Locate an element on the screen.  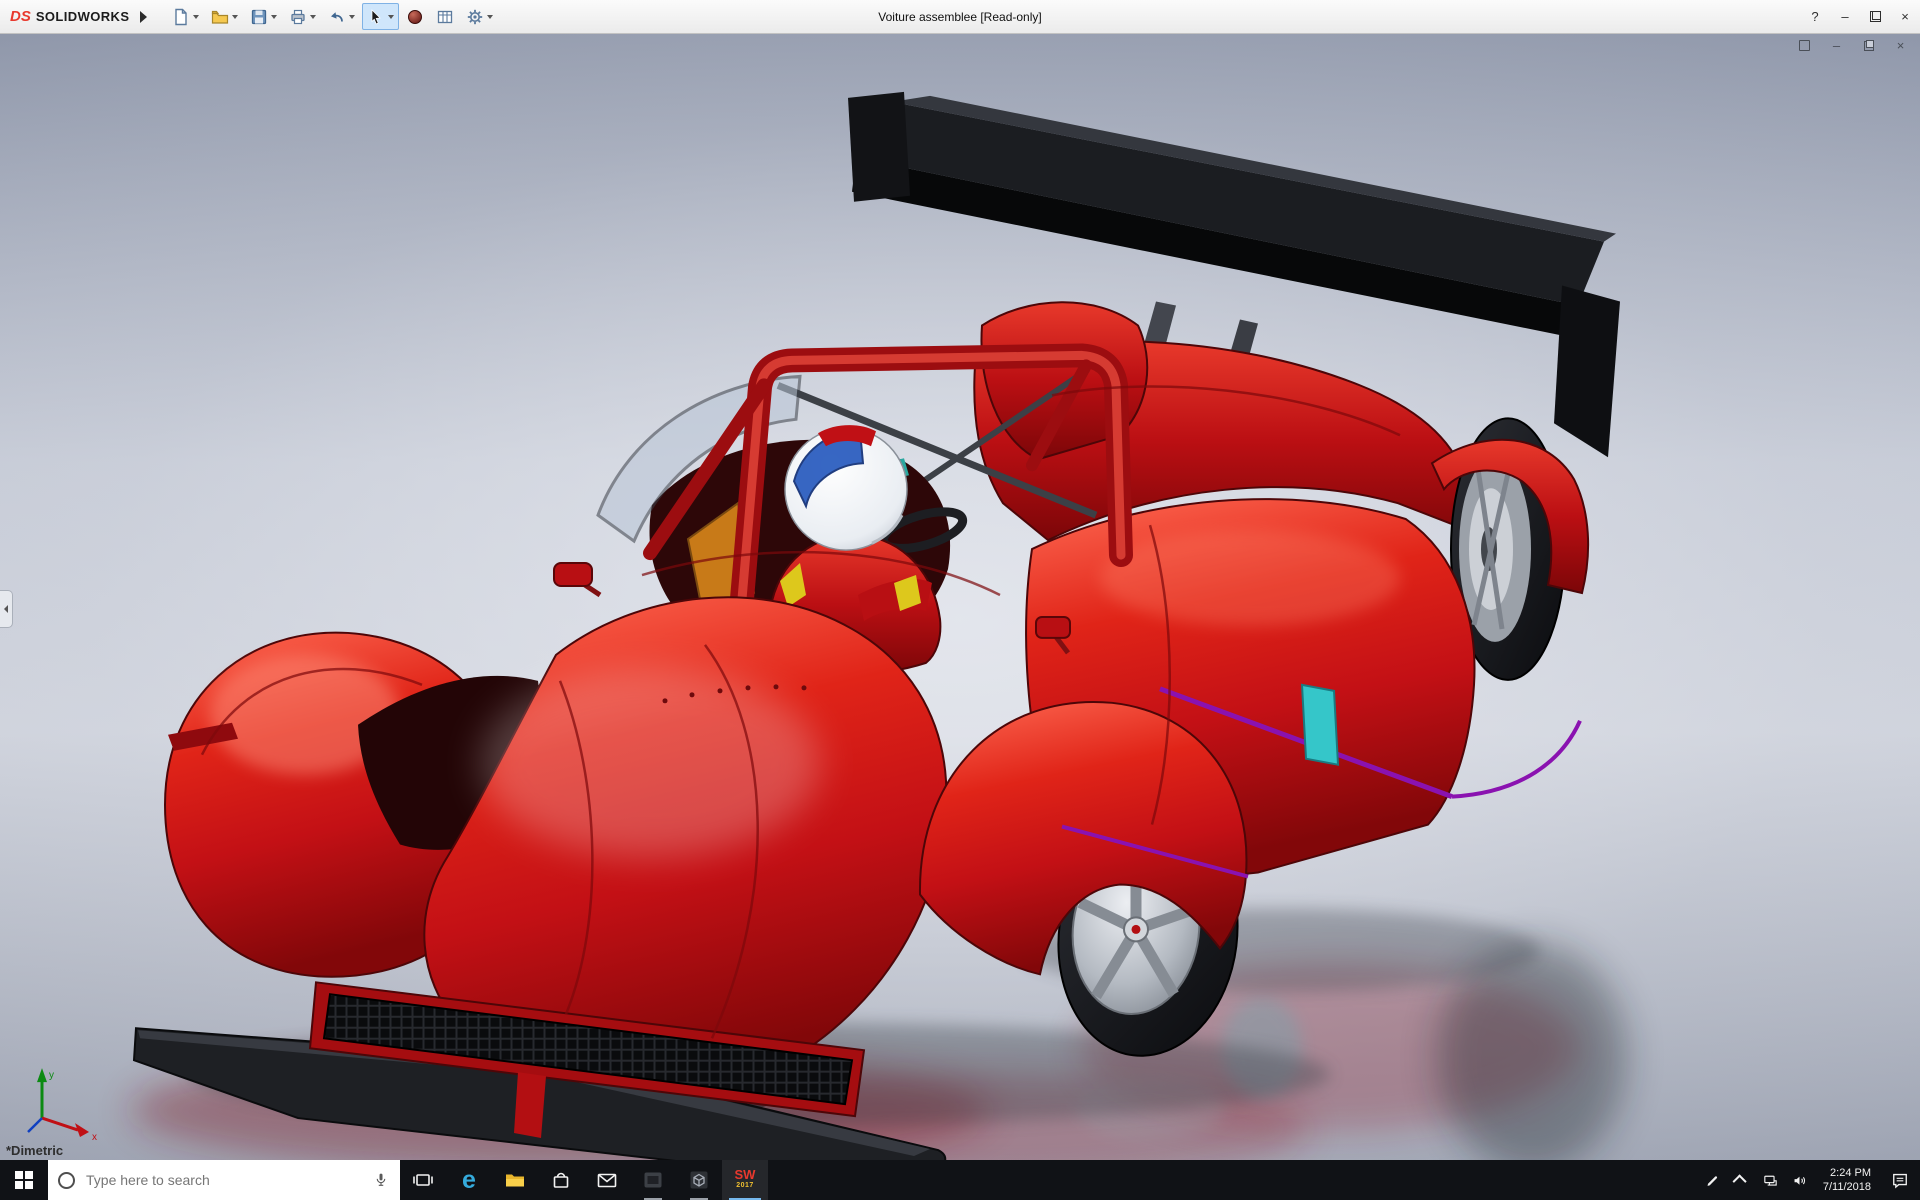
speaker-icon is located at coordinates (1799, 1180).